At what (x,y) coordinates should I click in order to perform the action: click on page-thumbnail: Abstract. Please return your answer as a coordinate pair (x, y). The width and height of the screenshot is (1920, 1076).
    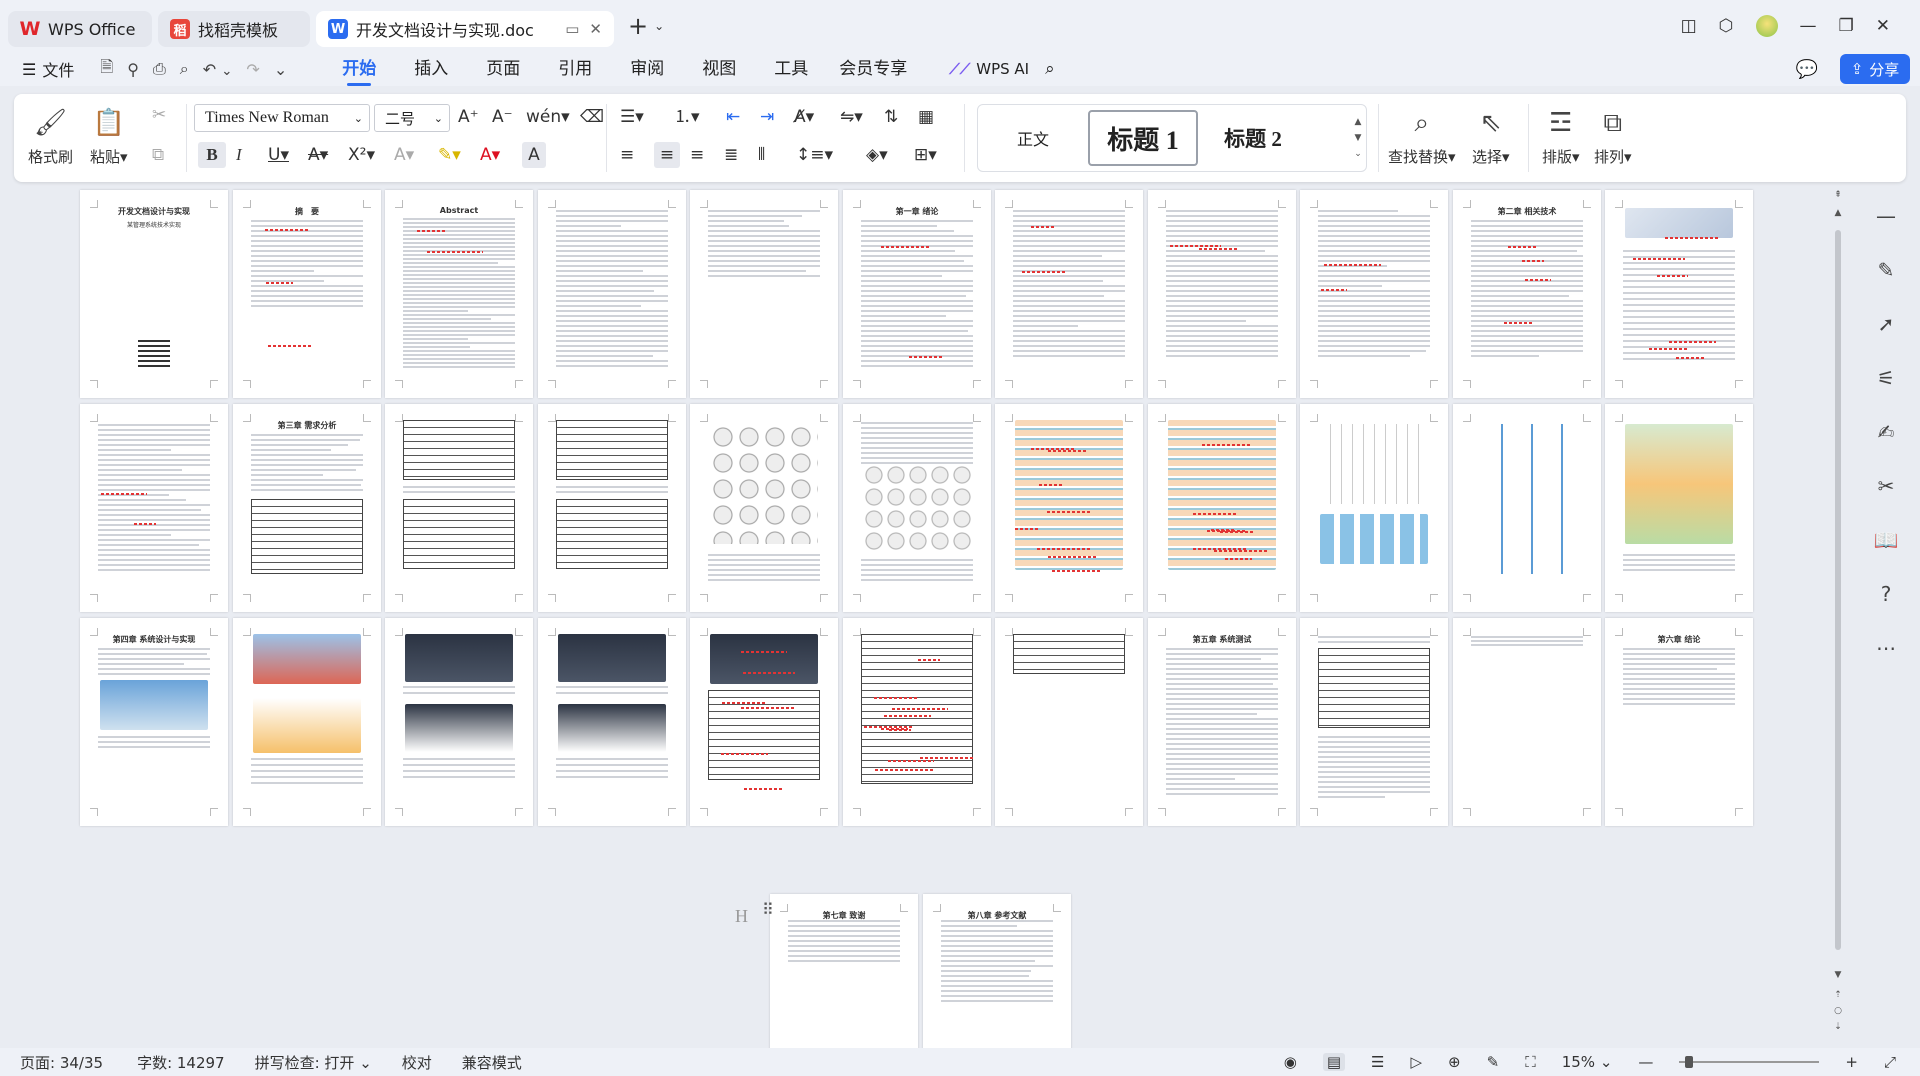
    Looking at the image, I should click on (459, 294).